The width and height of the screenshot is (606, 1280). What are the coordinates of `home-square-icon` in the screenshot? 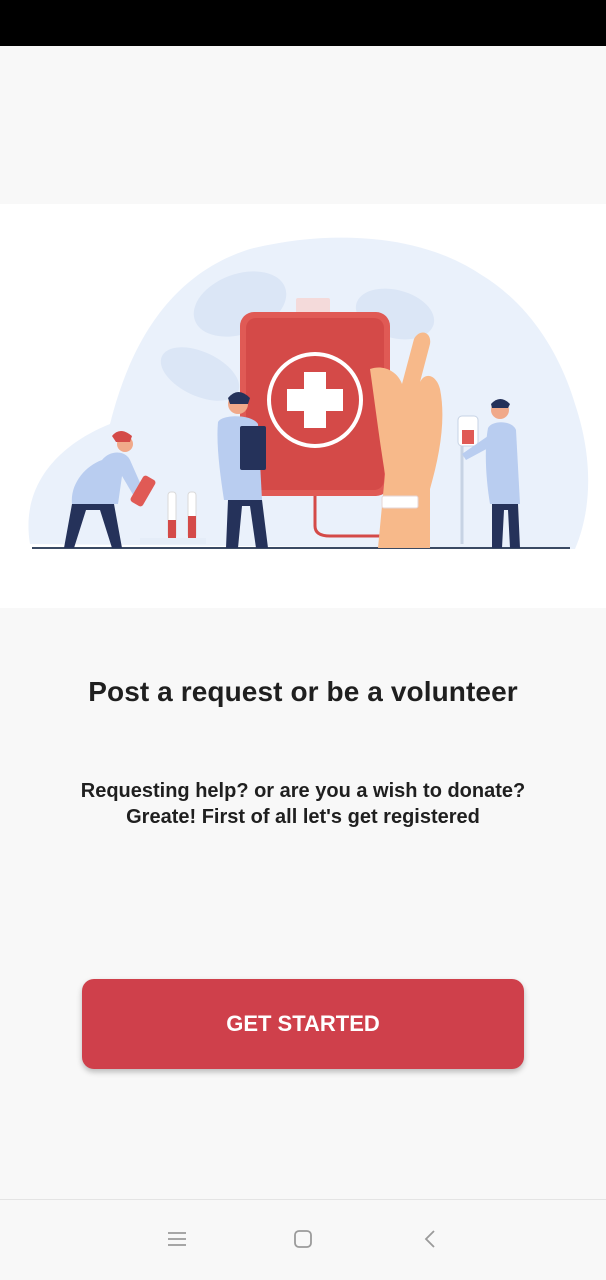 It's located at (303, 1239).